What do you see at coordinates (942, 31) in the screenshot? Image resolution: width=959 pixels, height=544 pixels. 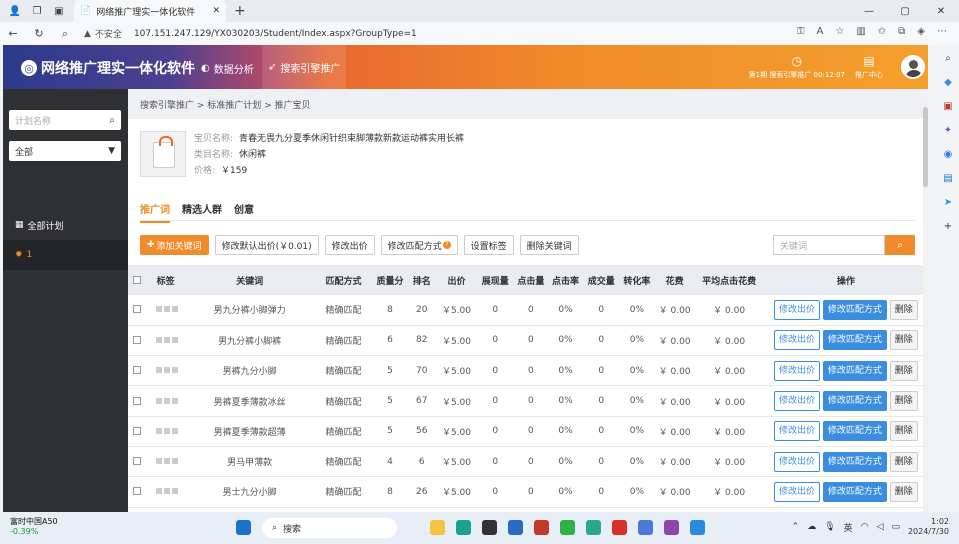 I see `menu-icon: ⋯` at bounding box center [942, 31].